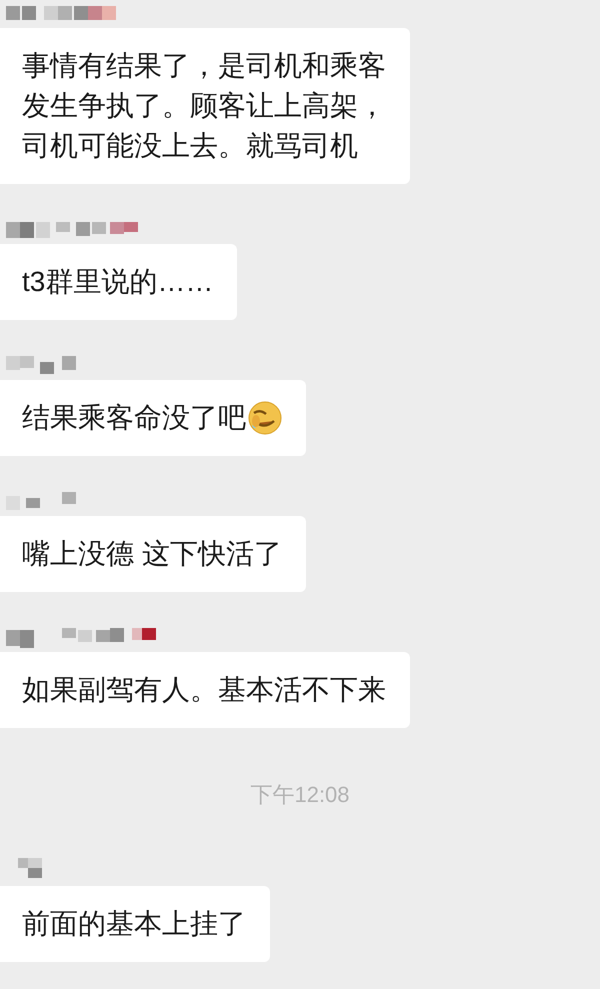  Describe the element at coordinates (204, 106) in the screenshot. I see `message-text: 事情有结果了，是司机和乘客 发生争执了。顾客让上高架， 司机可能没上去。就骂司机` at that location.